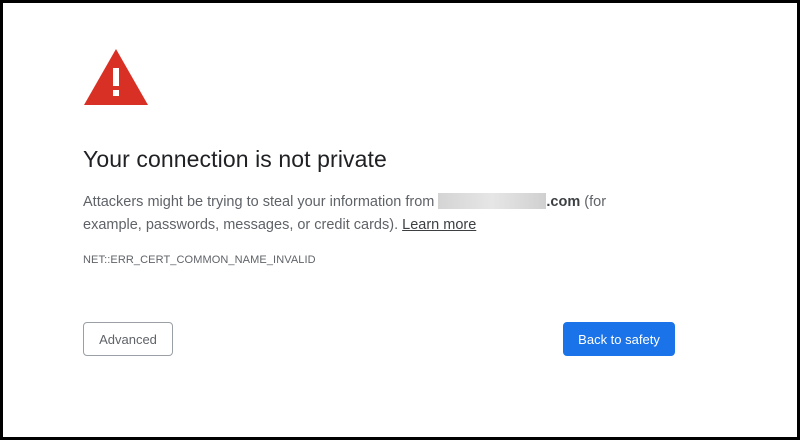 The width and height of the screenshot is (800, 440). Describe the element at coordinates (116, 77) in the screenshot. I see `warning-triangle-icon` at that location.